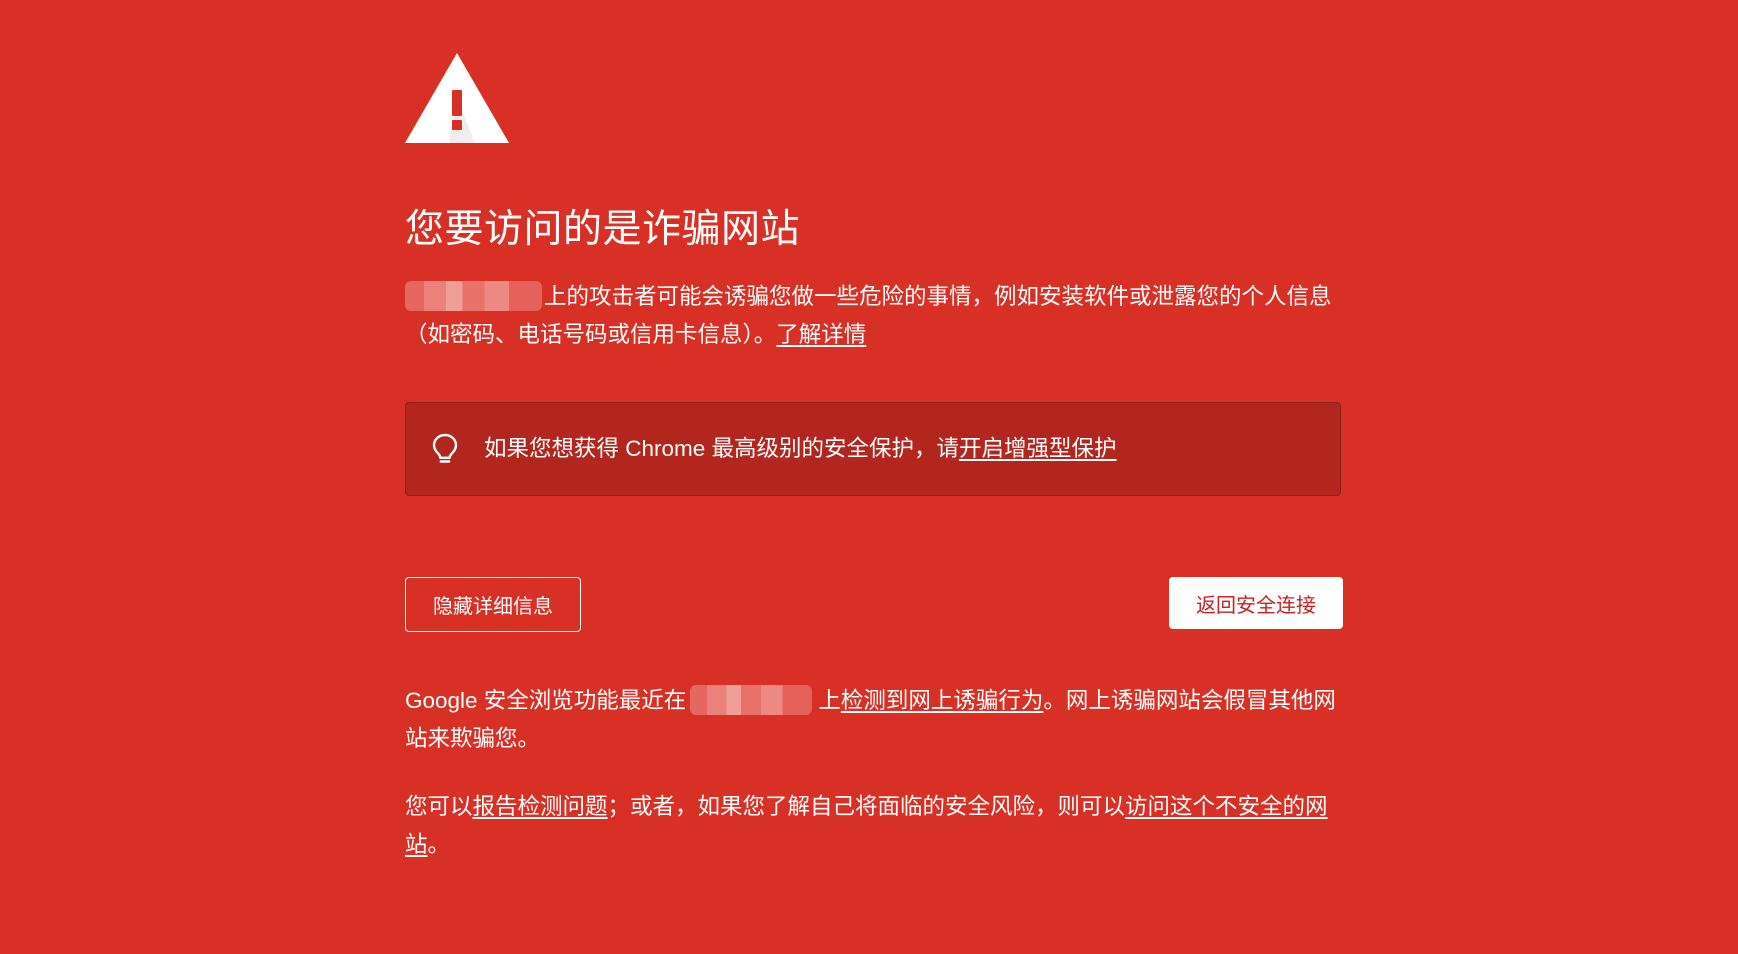  Describe the element at coordinates (493, 604) in the screenshot. I see `hide-details-button: 隐藏详细信息` at that location.